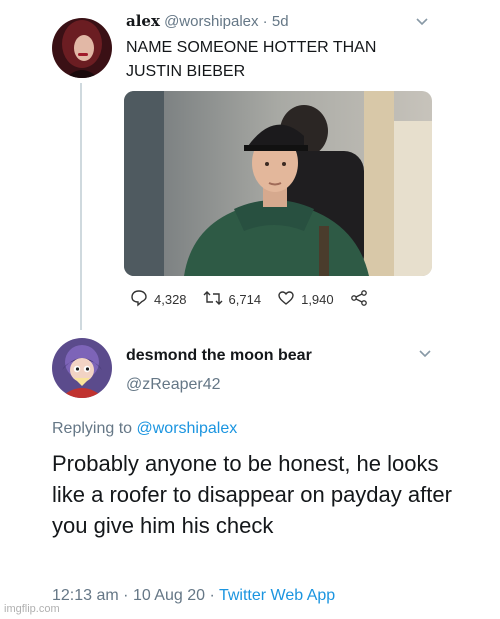 The height and width of the screenshot is (619, 500). Describe the element at coordinates (216, 299) in the screenshot. I see `retweet-icon` at that location.